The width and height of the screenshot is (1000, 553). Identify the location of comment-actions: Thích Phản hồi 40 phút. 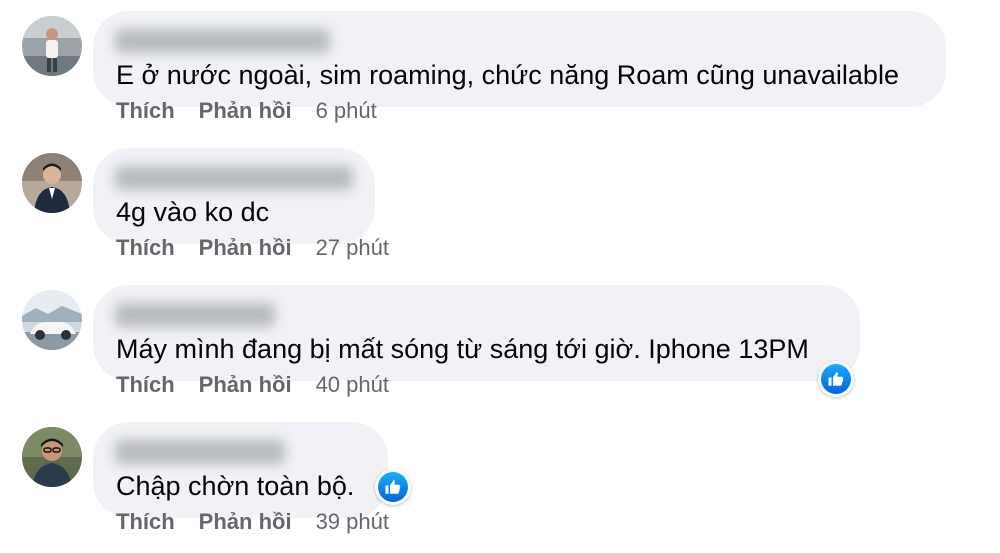
(252, 385).